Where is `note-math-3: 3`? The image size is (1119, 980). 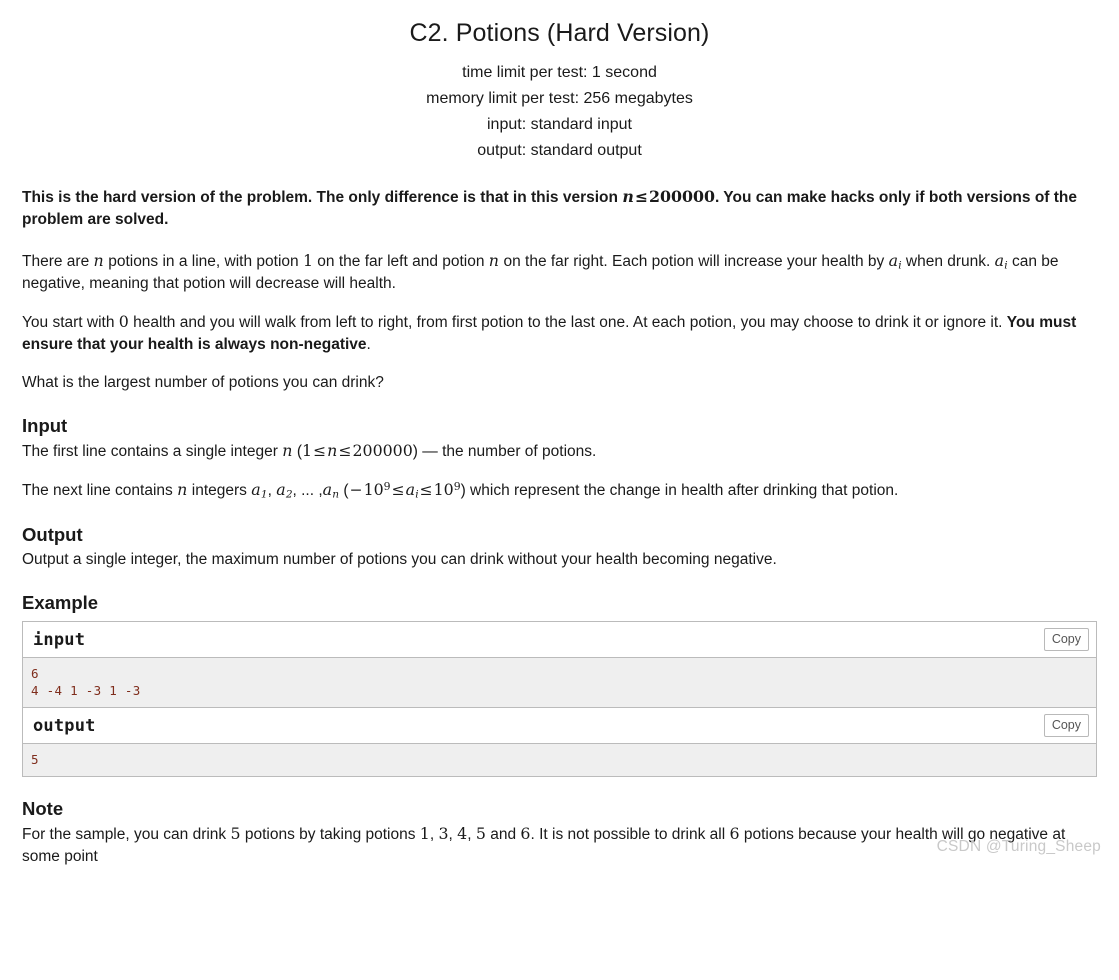
note-math-3: 3 is located at coordinates (443, 833).